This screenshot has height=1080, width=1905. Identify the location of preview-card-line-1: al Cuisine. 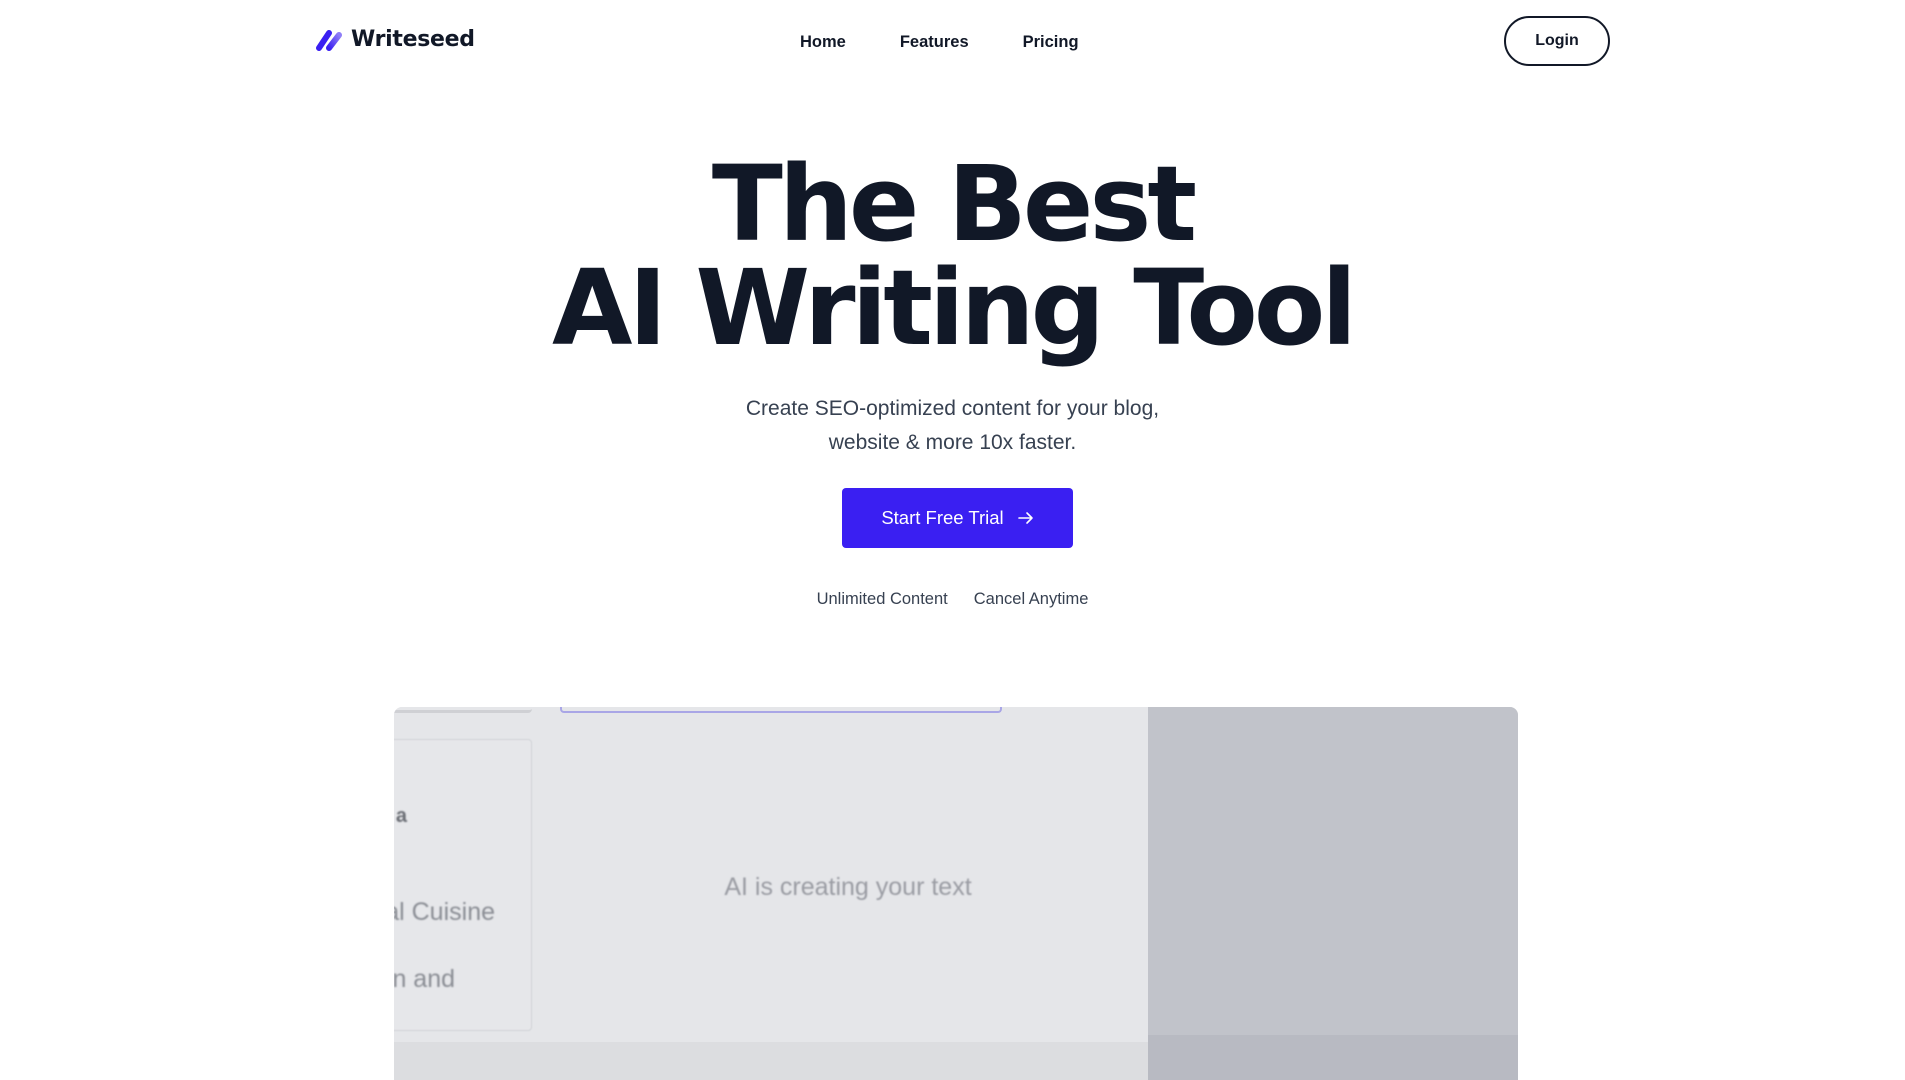
(444, 912).